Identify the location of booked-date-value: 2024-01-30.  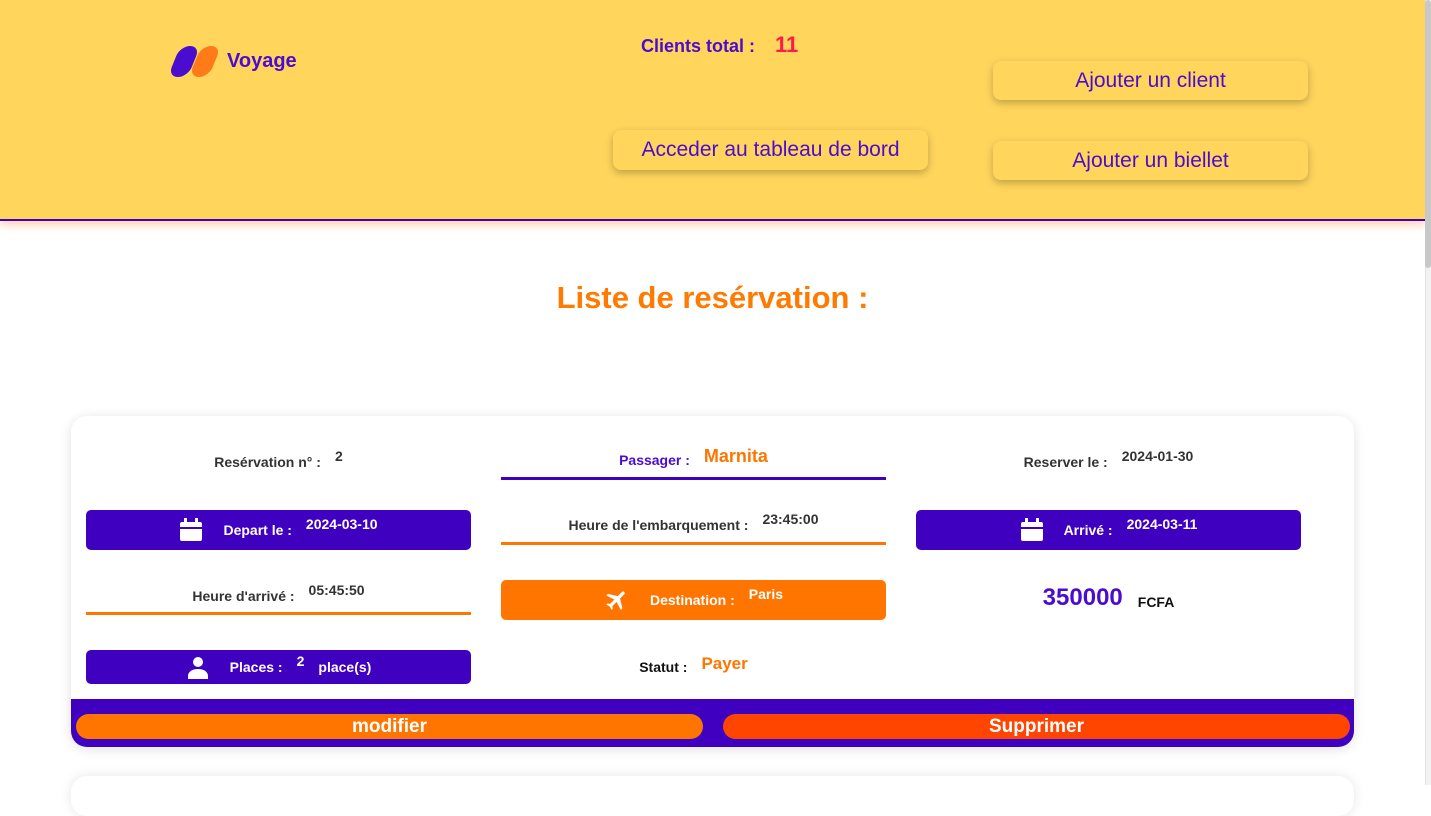
(1157, 456).